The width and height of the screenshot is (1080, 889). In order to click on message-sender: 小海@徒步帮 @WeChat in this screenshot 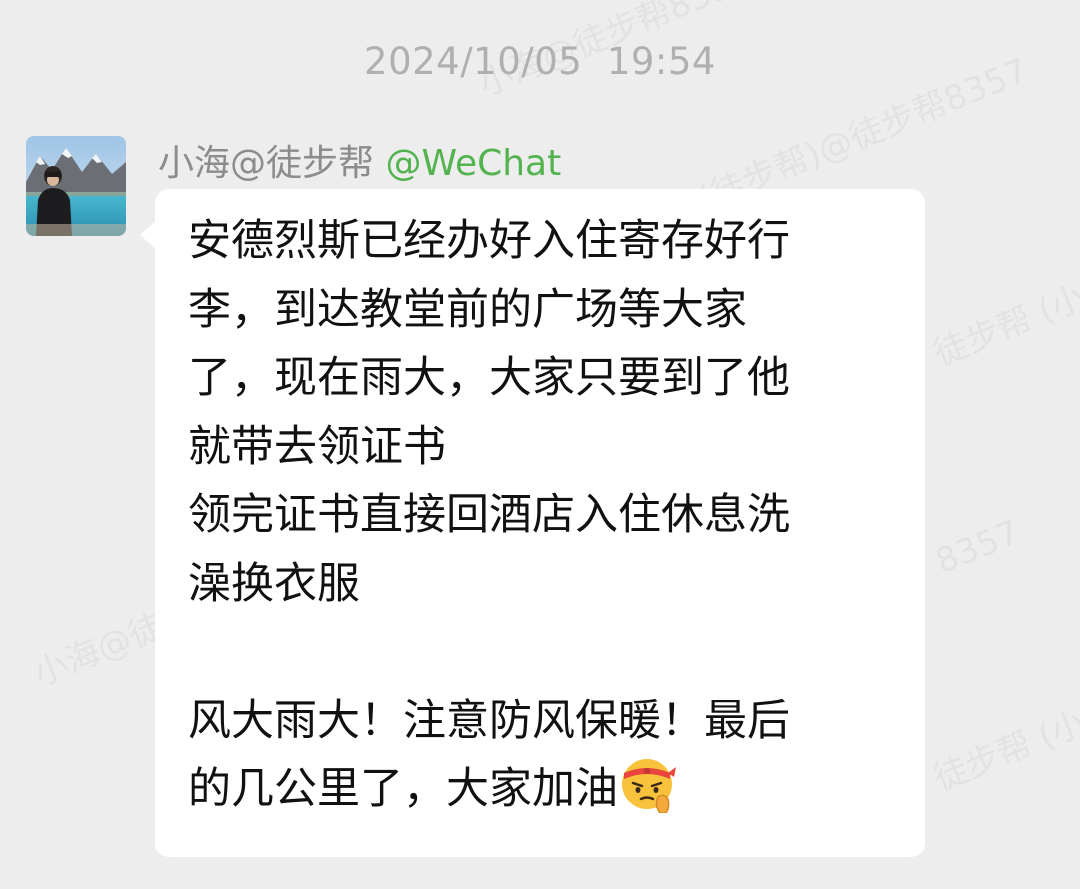, I will do `click(359, 160)`.